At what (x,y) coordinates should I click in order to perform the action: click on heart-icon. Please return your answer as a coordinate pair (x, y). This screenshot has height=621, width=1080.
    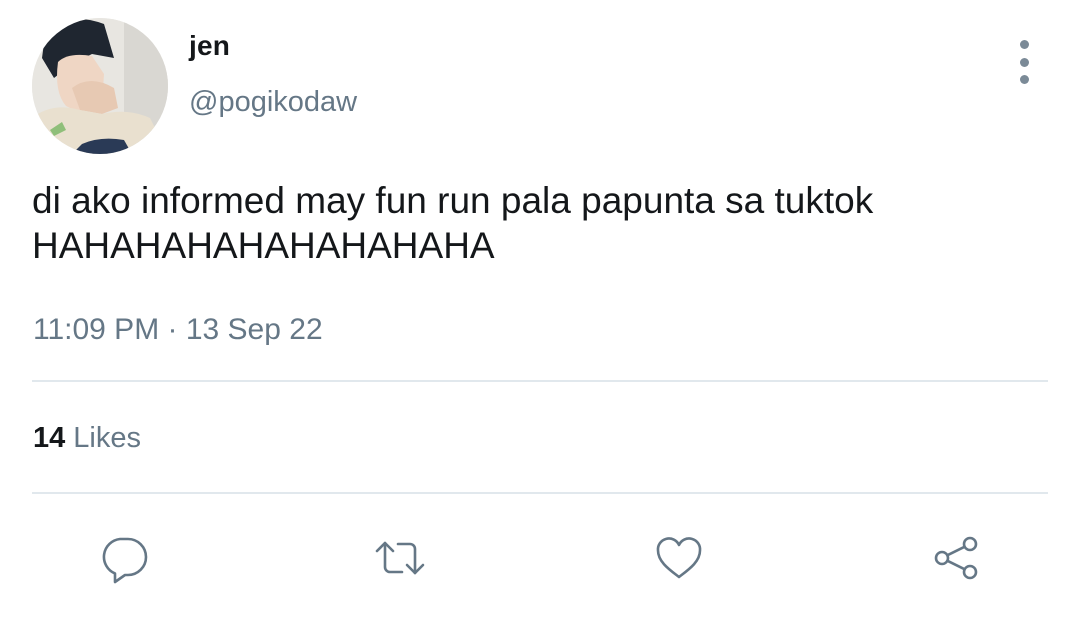
    Looking at the image, I should click on (679, 558).